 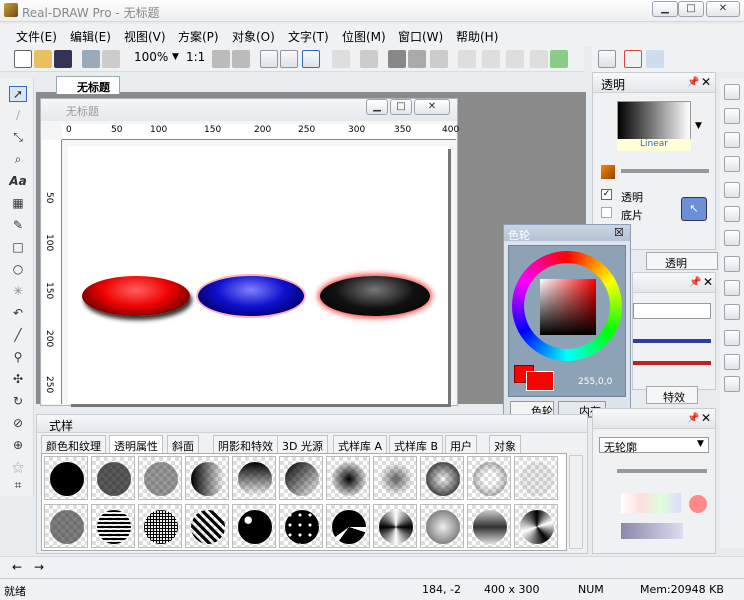 I want to click on layer-mini-icon, so click(x=732, y=140).